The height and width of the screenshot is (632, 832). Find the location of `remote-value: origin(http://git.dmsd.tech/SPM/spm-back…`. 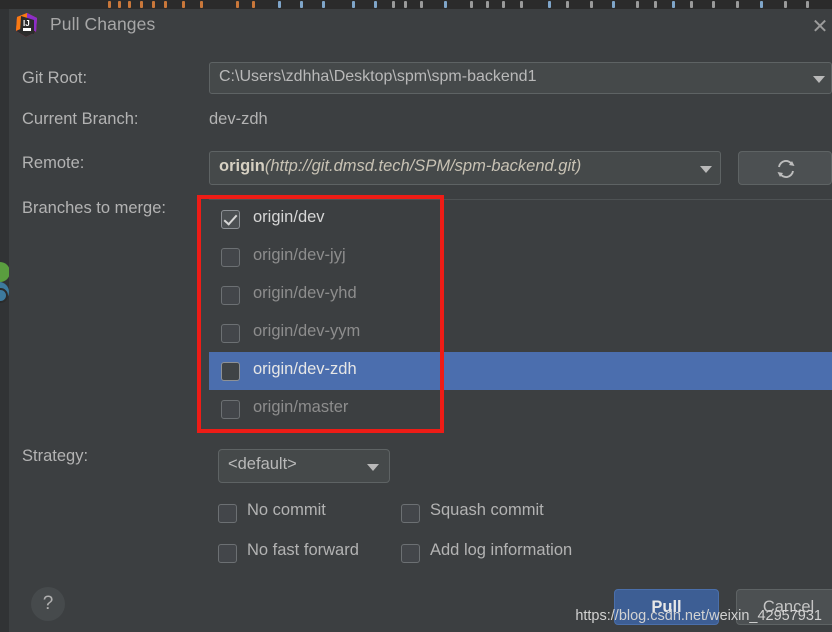

remote-value: origin(http://git.dmsd.tech/SPM/spm-back… is located at coordinates (400, 166).